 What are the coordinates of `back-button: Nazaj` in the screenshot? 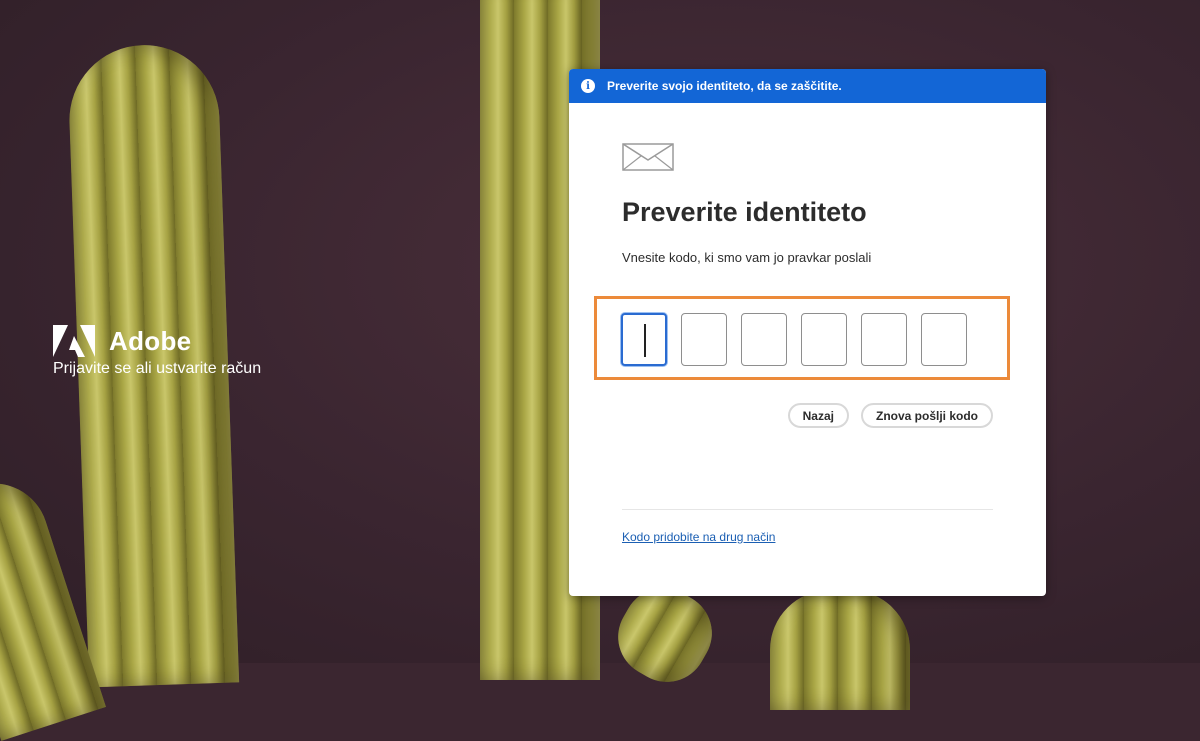 It's located at (818, 415).